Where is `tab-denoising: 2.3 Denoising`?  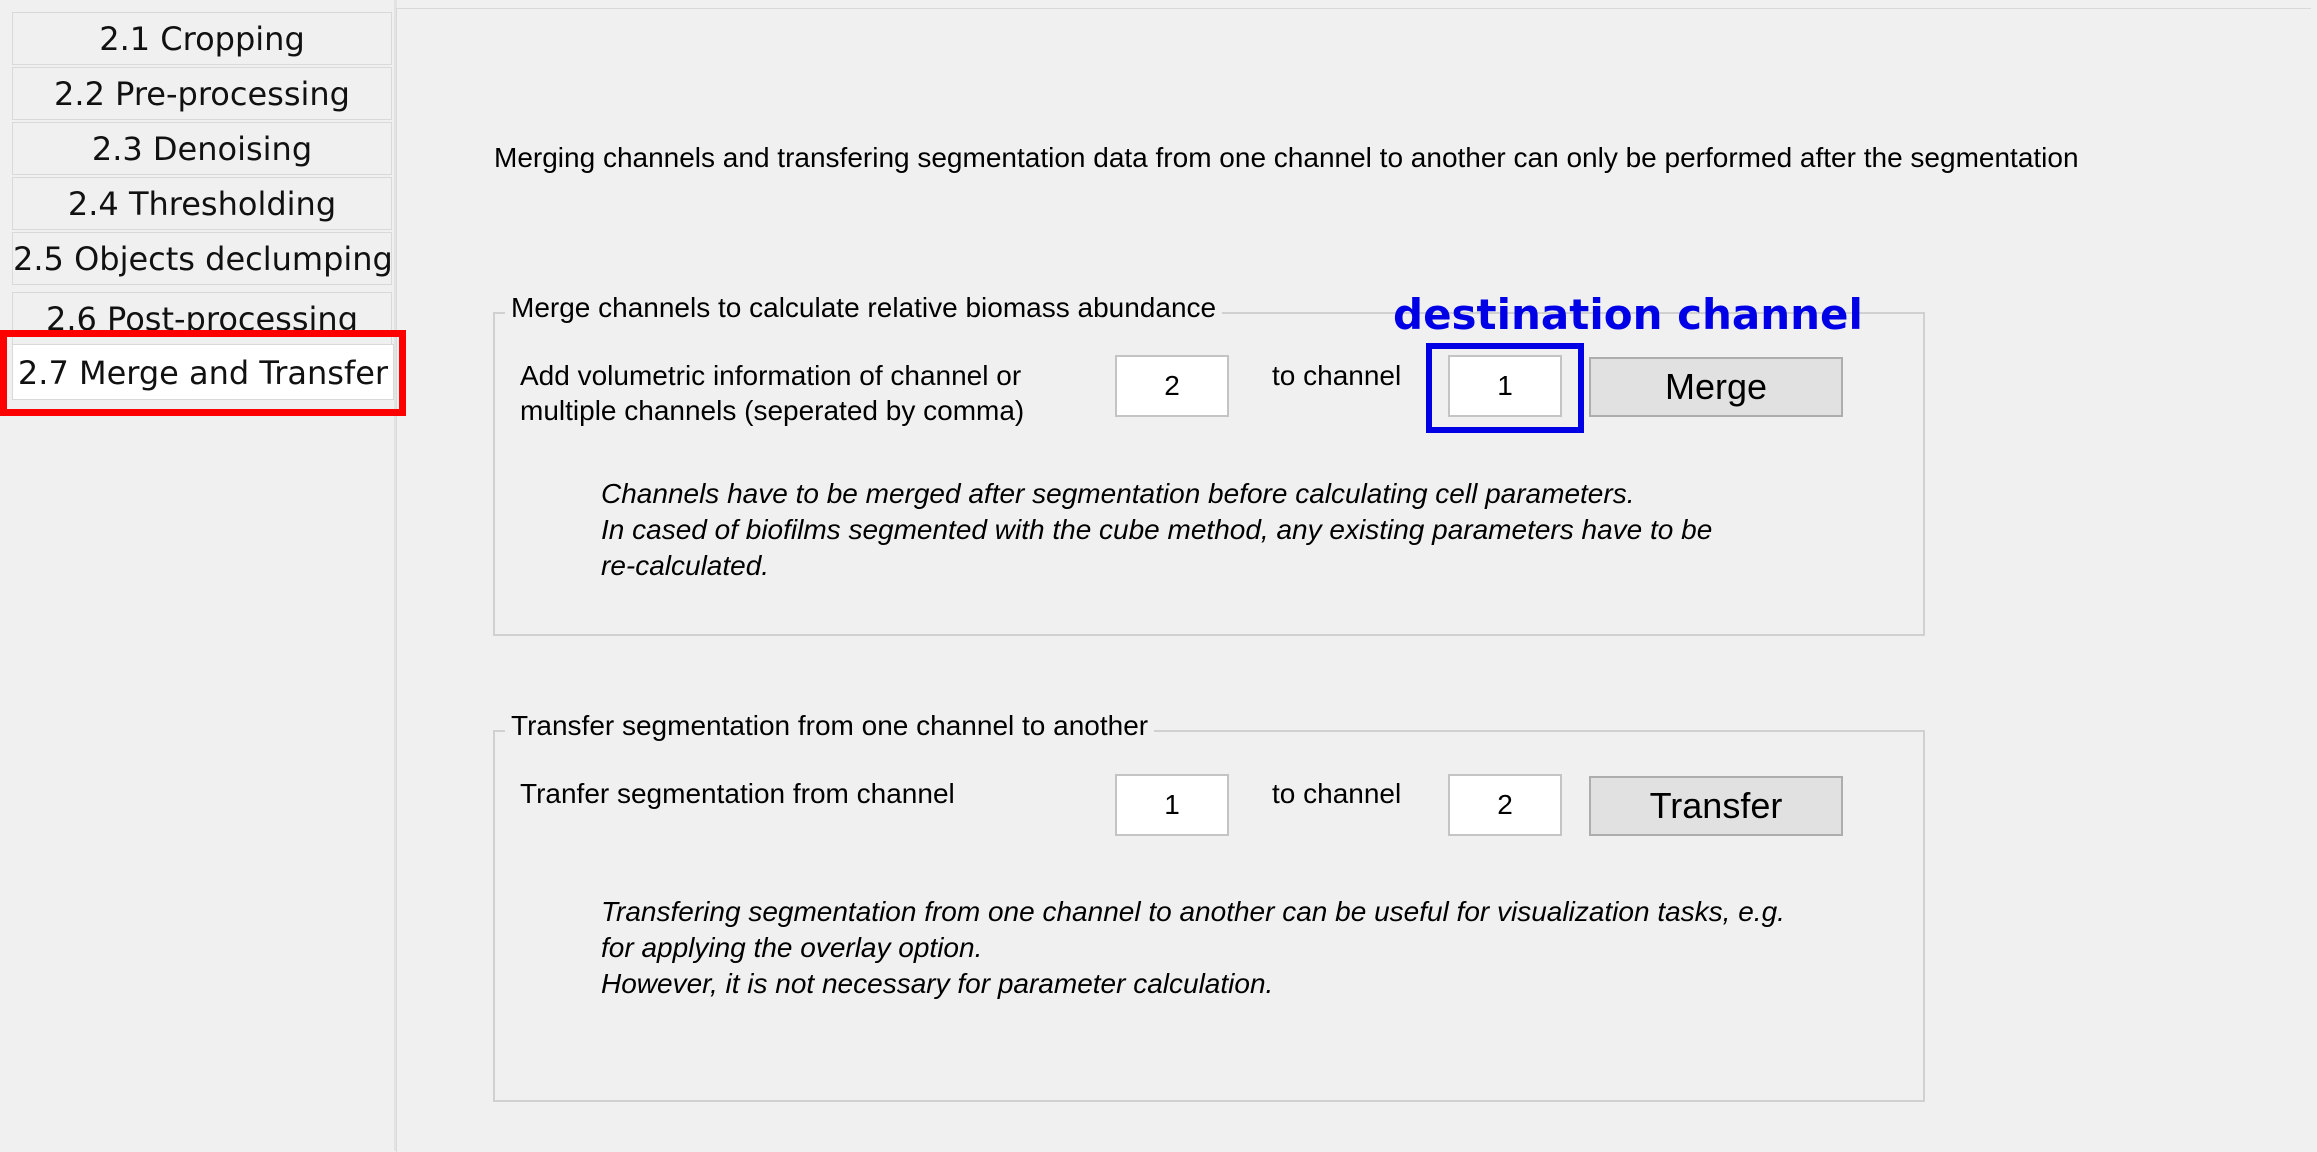 tab-denoising: 2.3 Denoising is located at coordinates (202, 148).